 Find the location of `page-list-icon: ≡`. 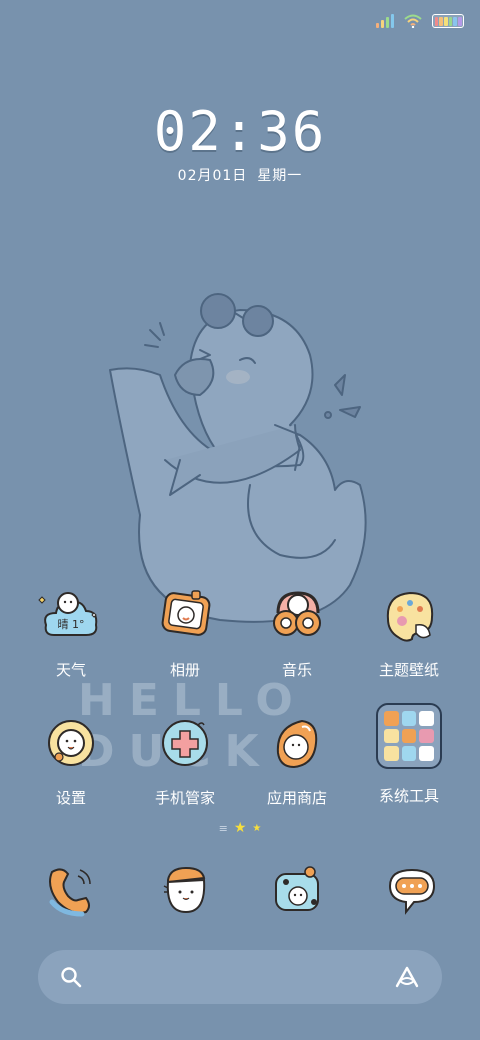

page-list-icon: ≡ is located at coordinates (223, 828).